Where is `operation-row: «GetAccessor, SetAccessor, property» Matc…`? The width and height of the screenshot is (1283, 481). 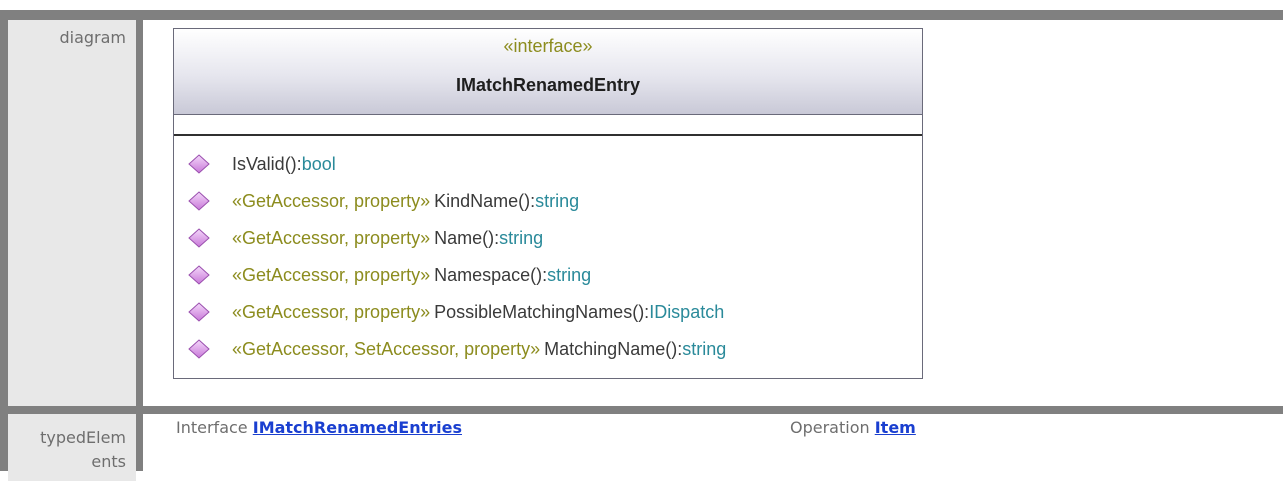
operation-row: «GetAccessor, SetAccessor, property» Matc… is located at coordinates (548, 349).